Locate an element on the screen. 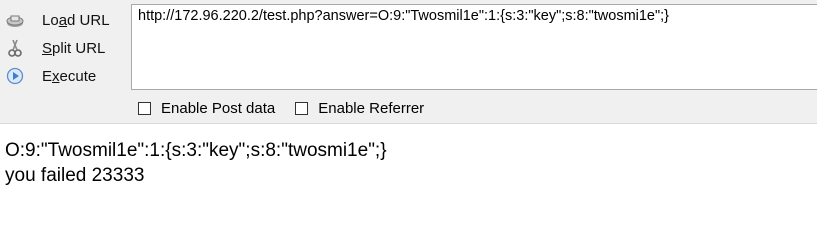  load-url-label: Load URL is located at coordinates (76, 20).